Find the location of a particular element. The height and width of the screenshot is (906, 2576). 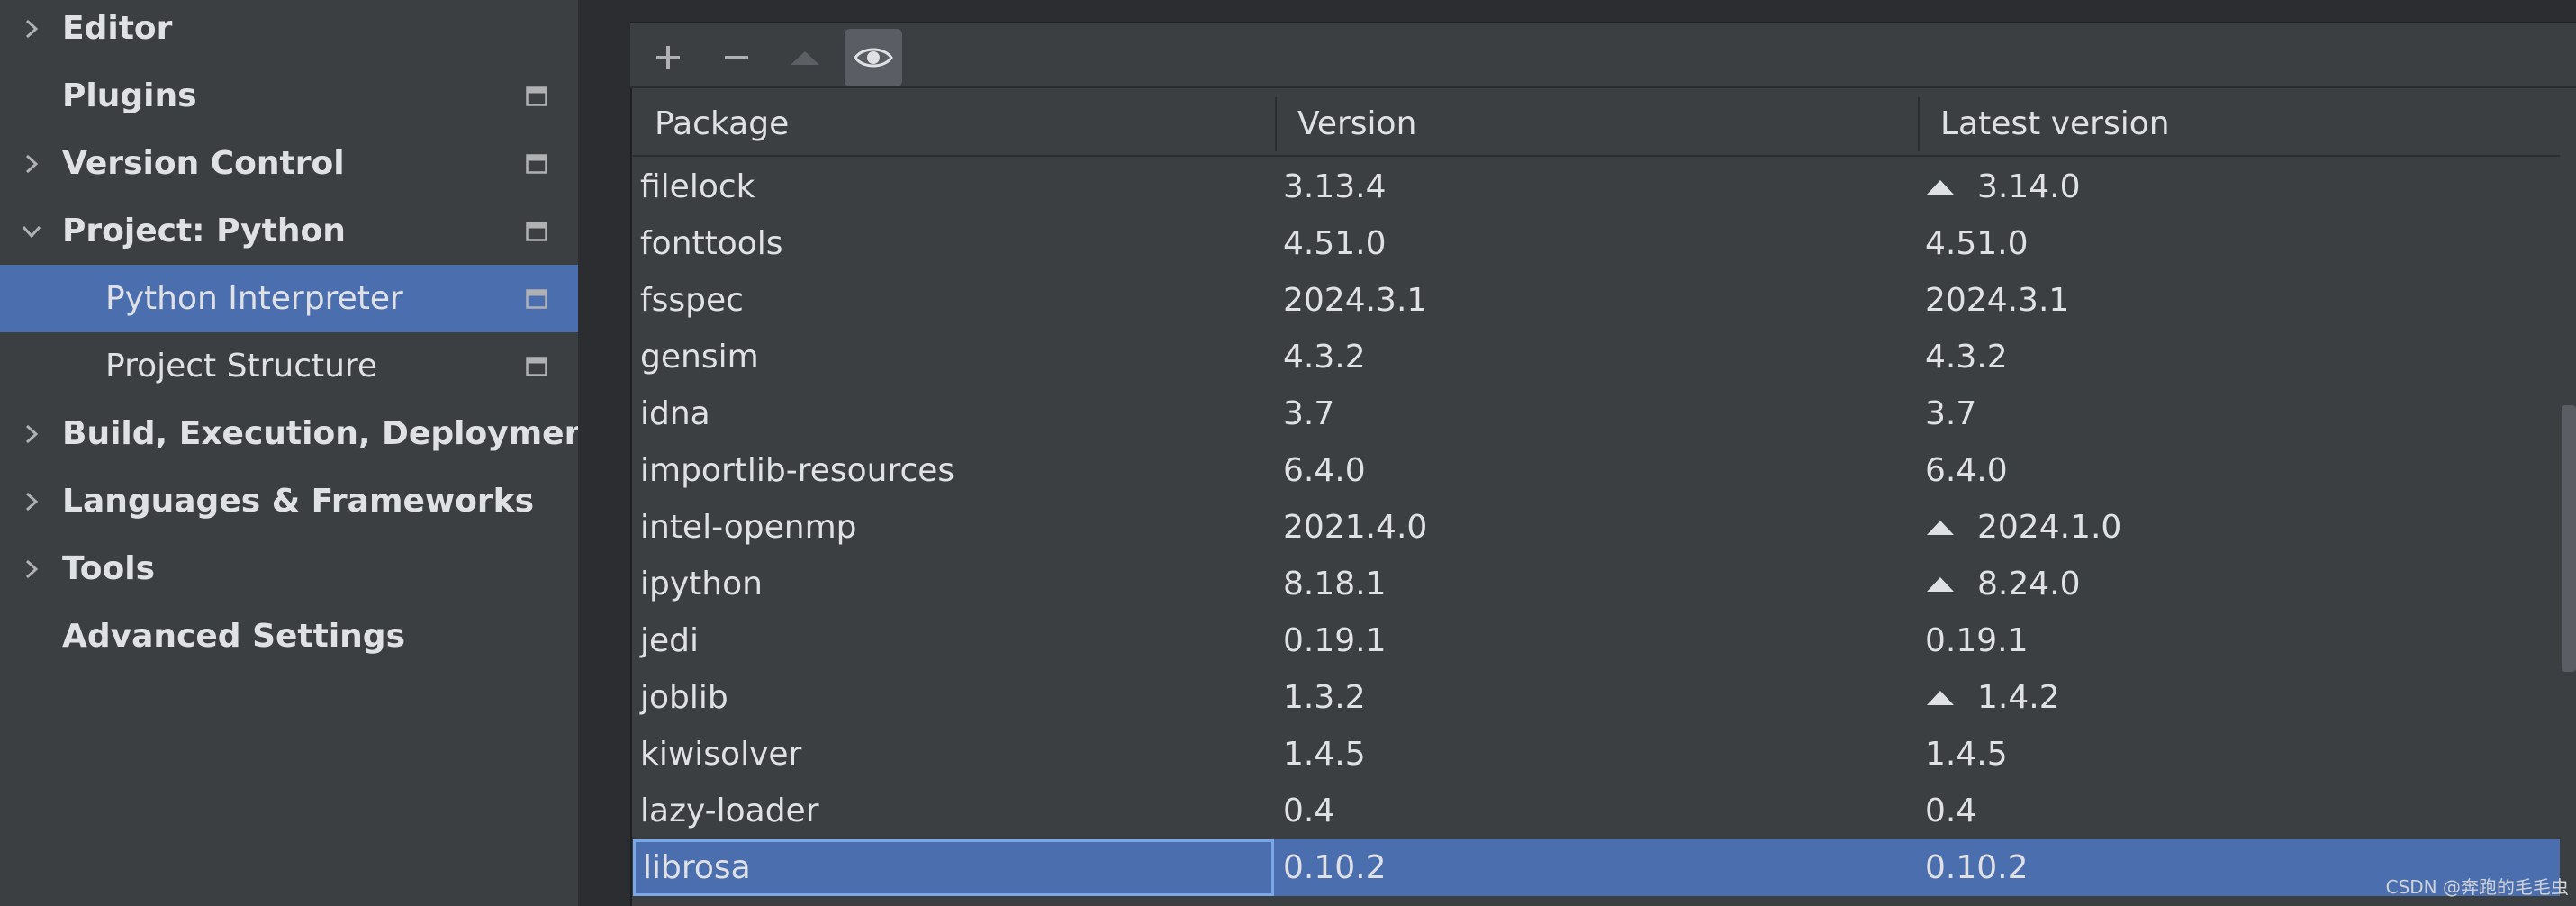

show-early-releases-button is located at coordinates (873, 57).